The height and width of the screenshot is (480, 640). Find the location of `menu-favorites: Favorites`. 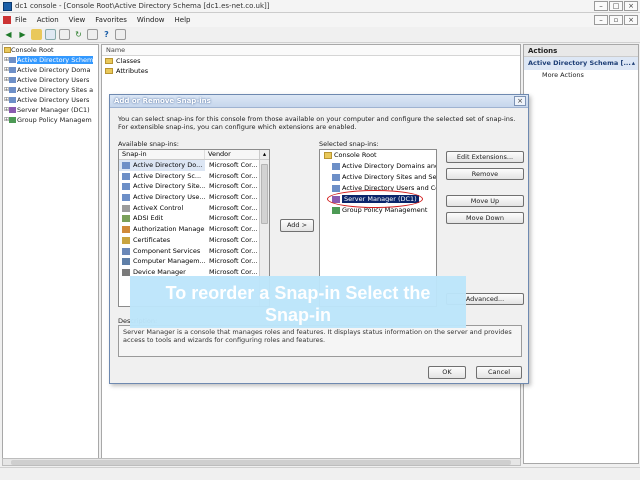

menu-favorites: Favorites is located at coordinates (111, 20).